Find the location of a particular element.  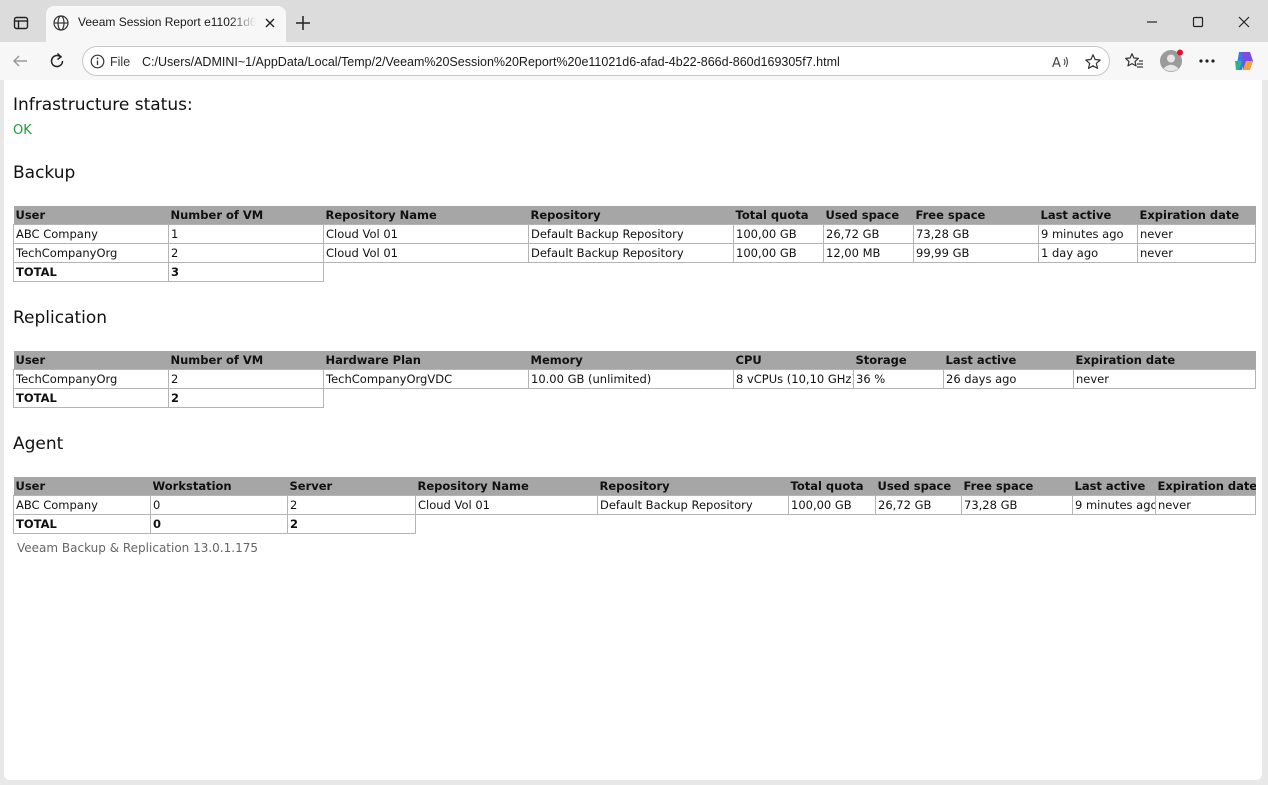

column-header: Repository Name is located at coordinates (426, 215).